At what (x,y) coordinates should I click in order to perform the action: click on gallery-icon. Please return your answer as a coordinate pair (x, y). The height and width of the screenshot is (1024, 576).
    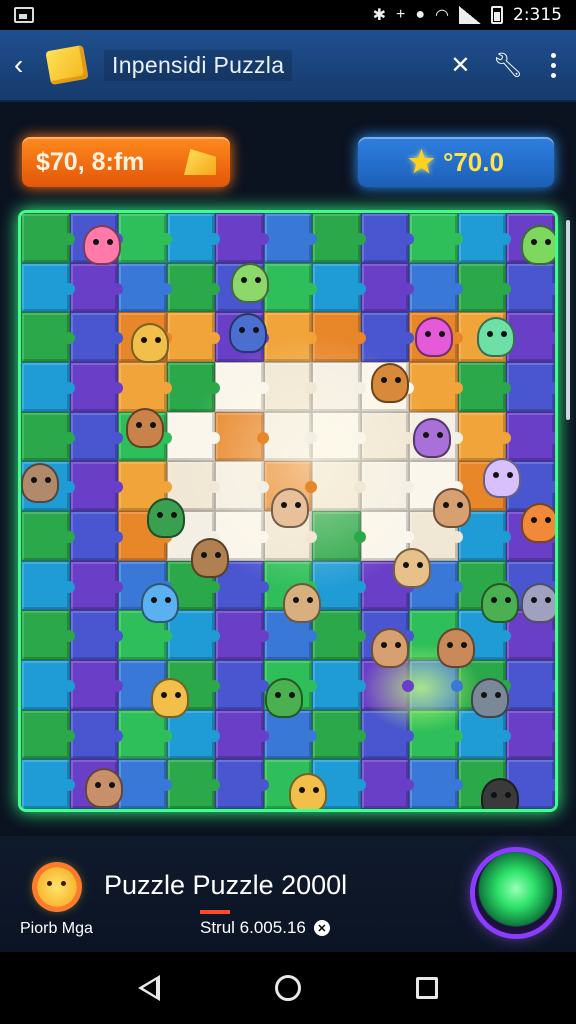
    Looking at the image, I should click on (24, 15).